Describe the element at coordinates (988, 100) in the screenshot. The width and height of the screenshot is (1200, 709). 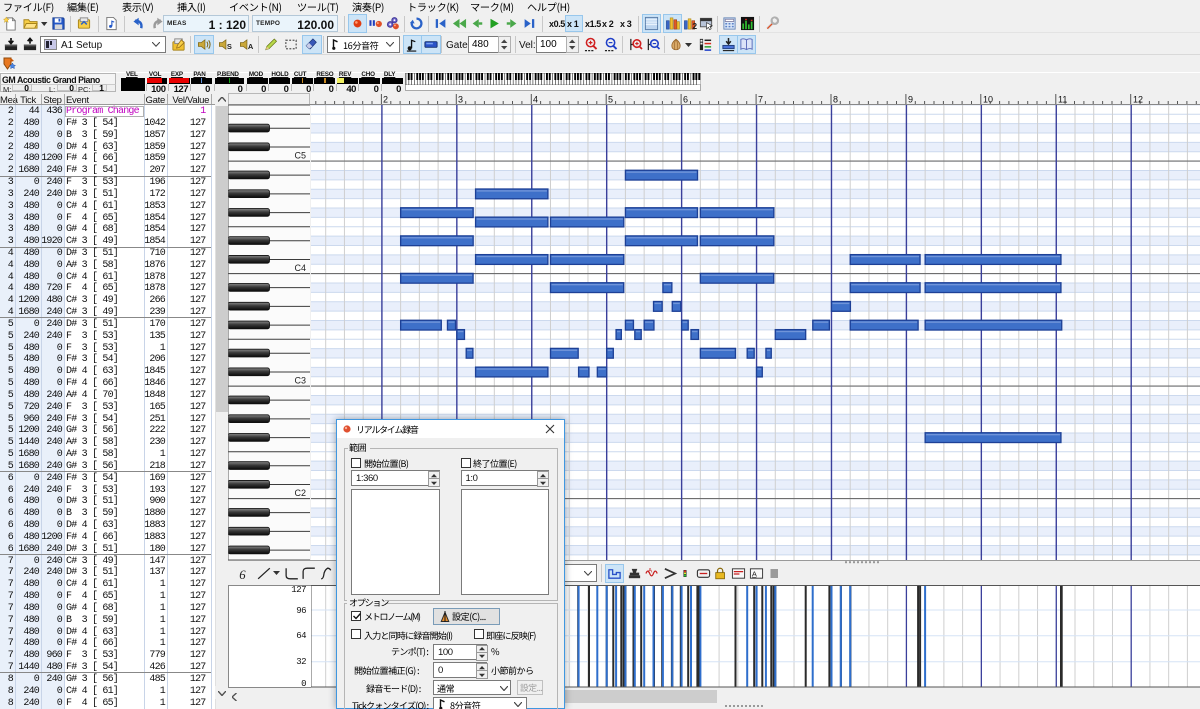
I see `svg-text: 10` at that location.